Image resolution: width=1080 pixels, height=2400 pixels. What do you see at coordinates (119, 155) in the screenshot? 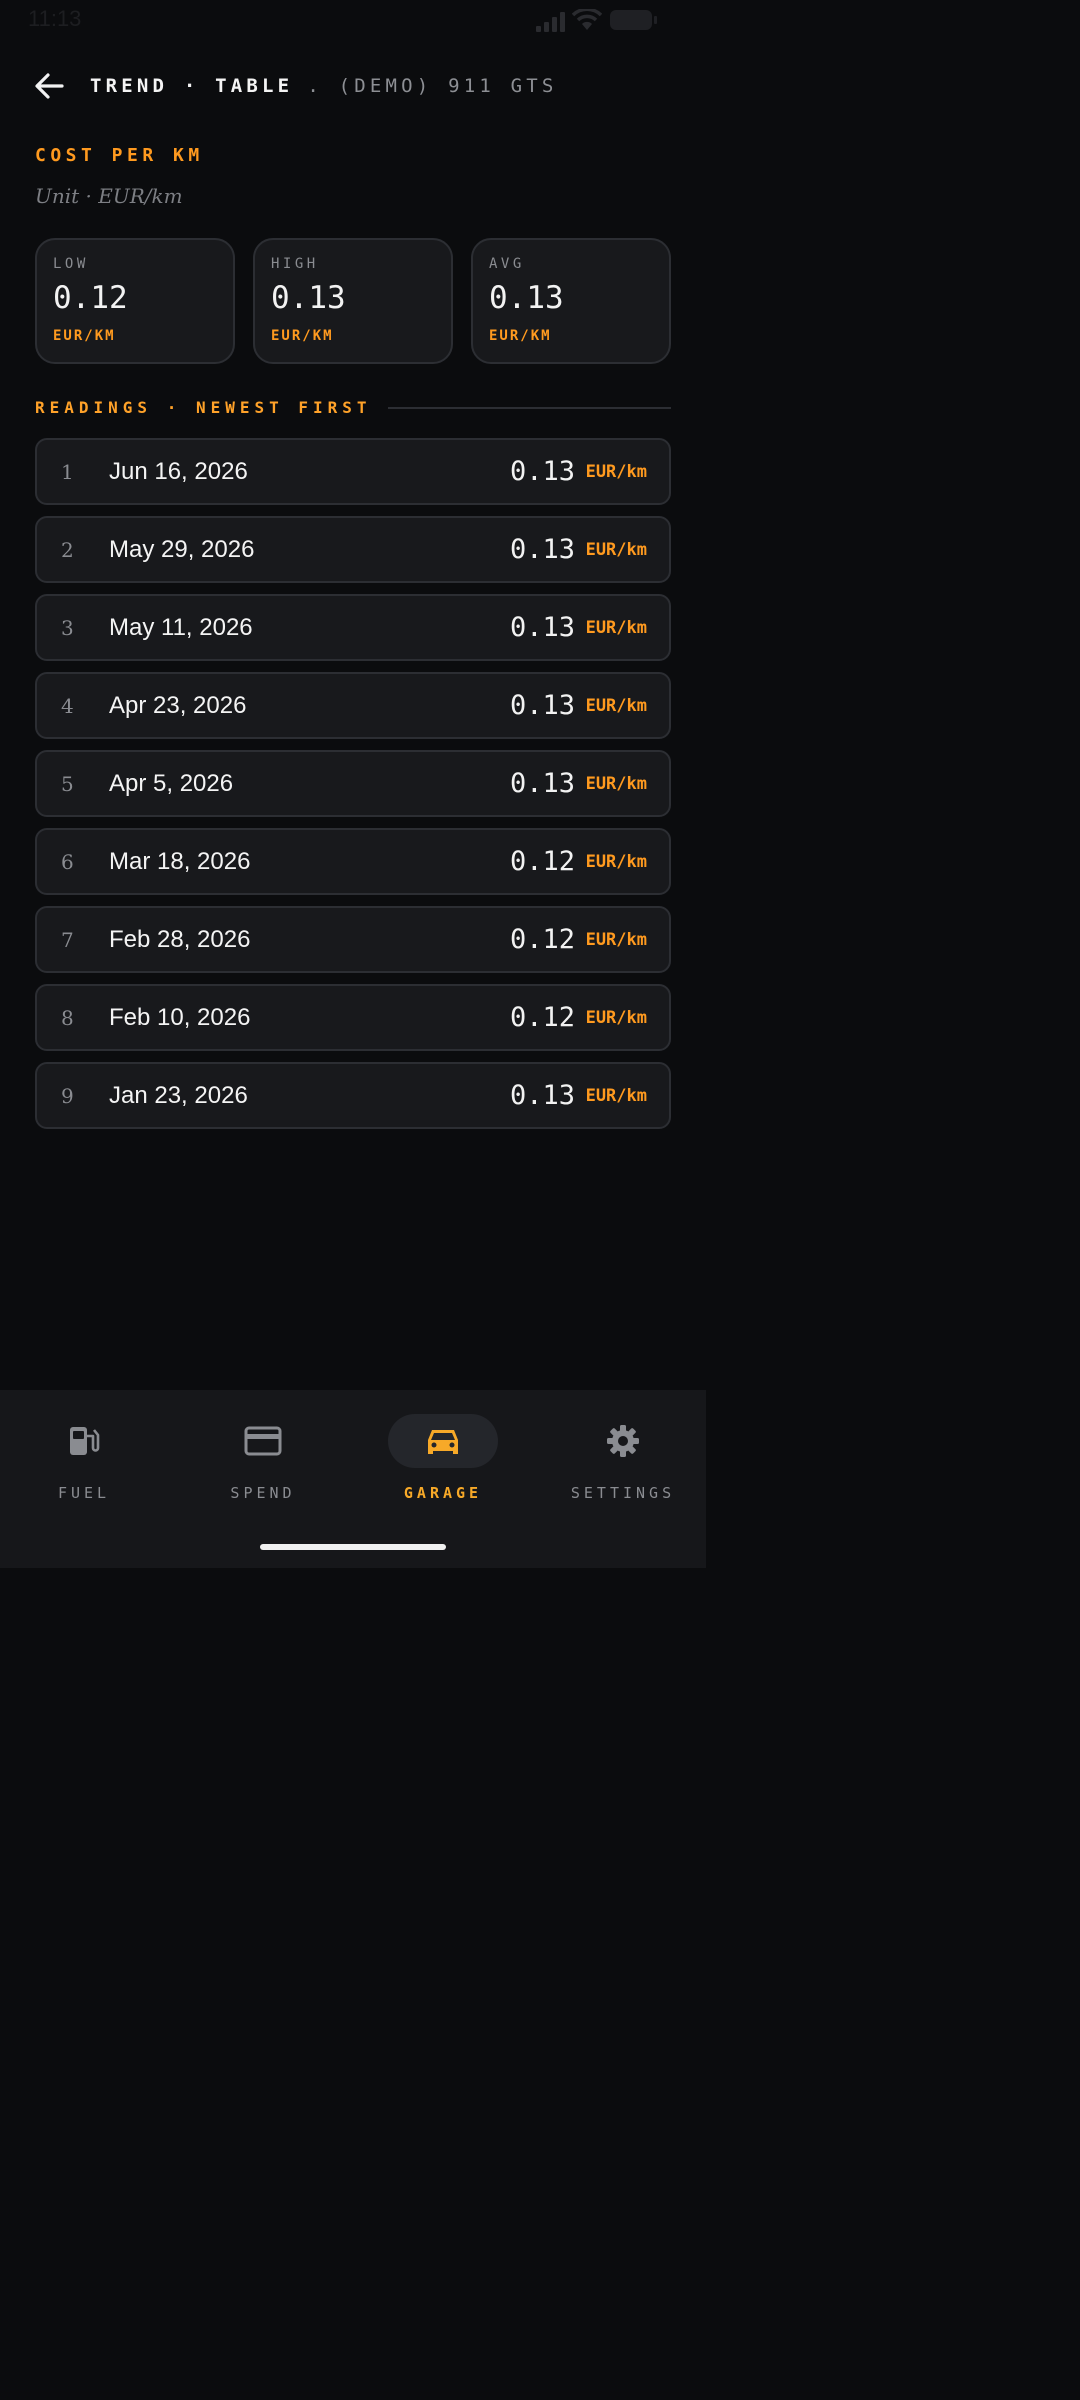
I see `metric-title: COST PER KM` at bounding box center [119, 155].